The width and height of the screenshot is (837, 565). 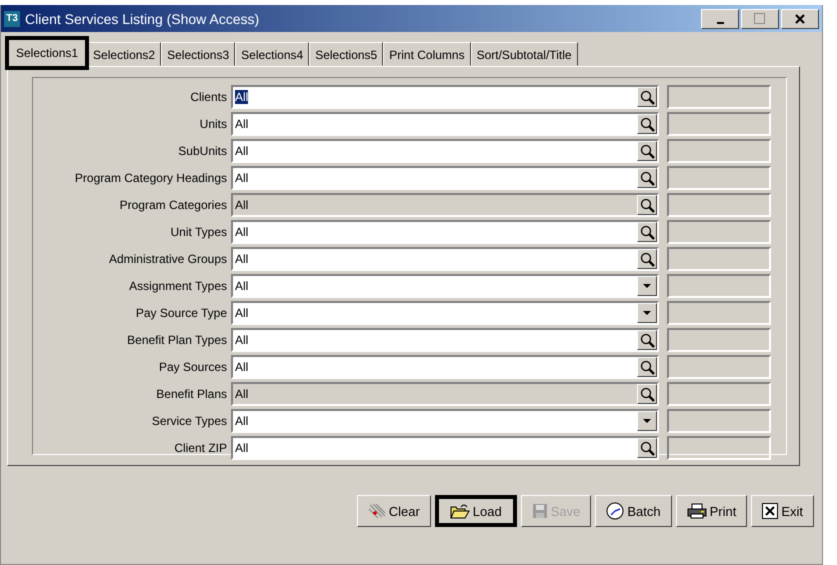 I want to click on tab: Selections5, so click(x=346, y=54).